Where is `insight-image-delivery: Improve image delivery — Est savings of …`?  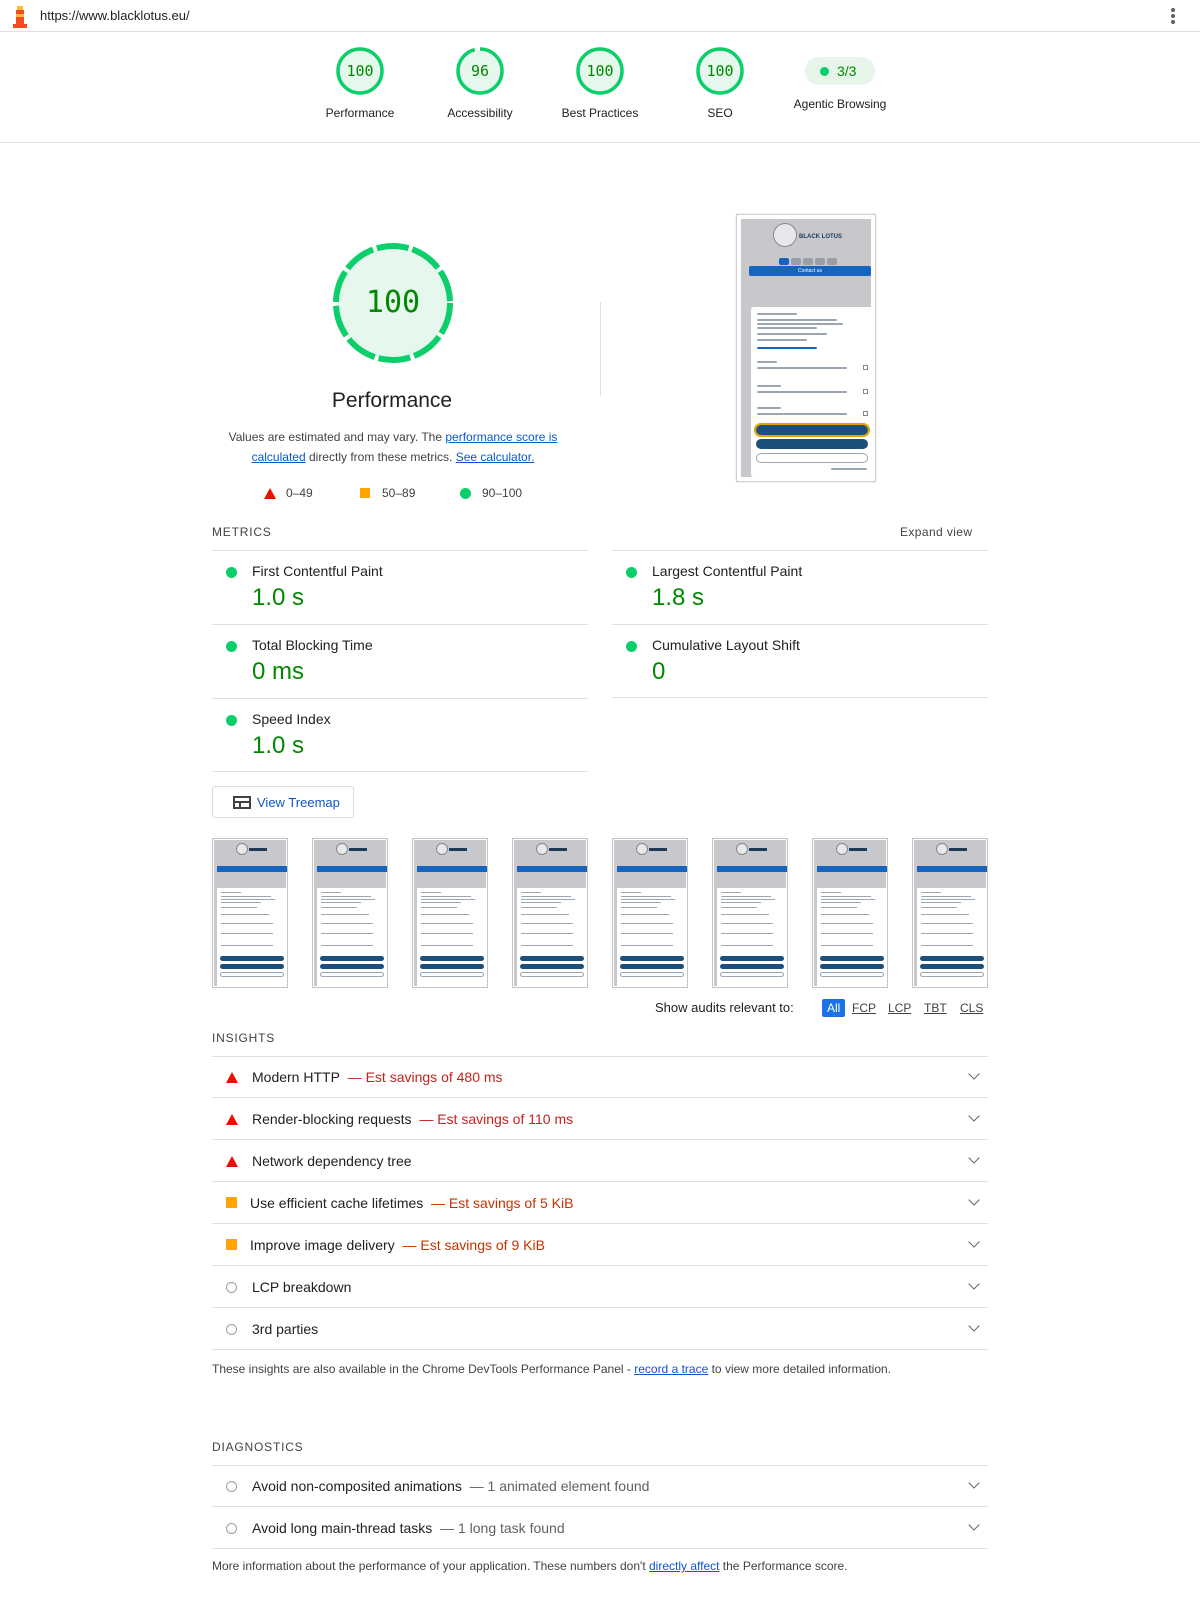 insight-image-delivery: Improve image delivery — Est savings of … is located at coordinates (600, 1245).